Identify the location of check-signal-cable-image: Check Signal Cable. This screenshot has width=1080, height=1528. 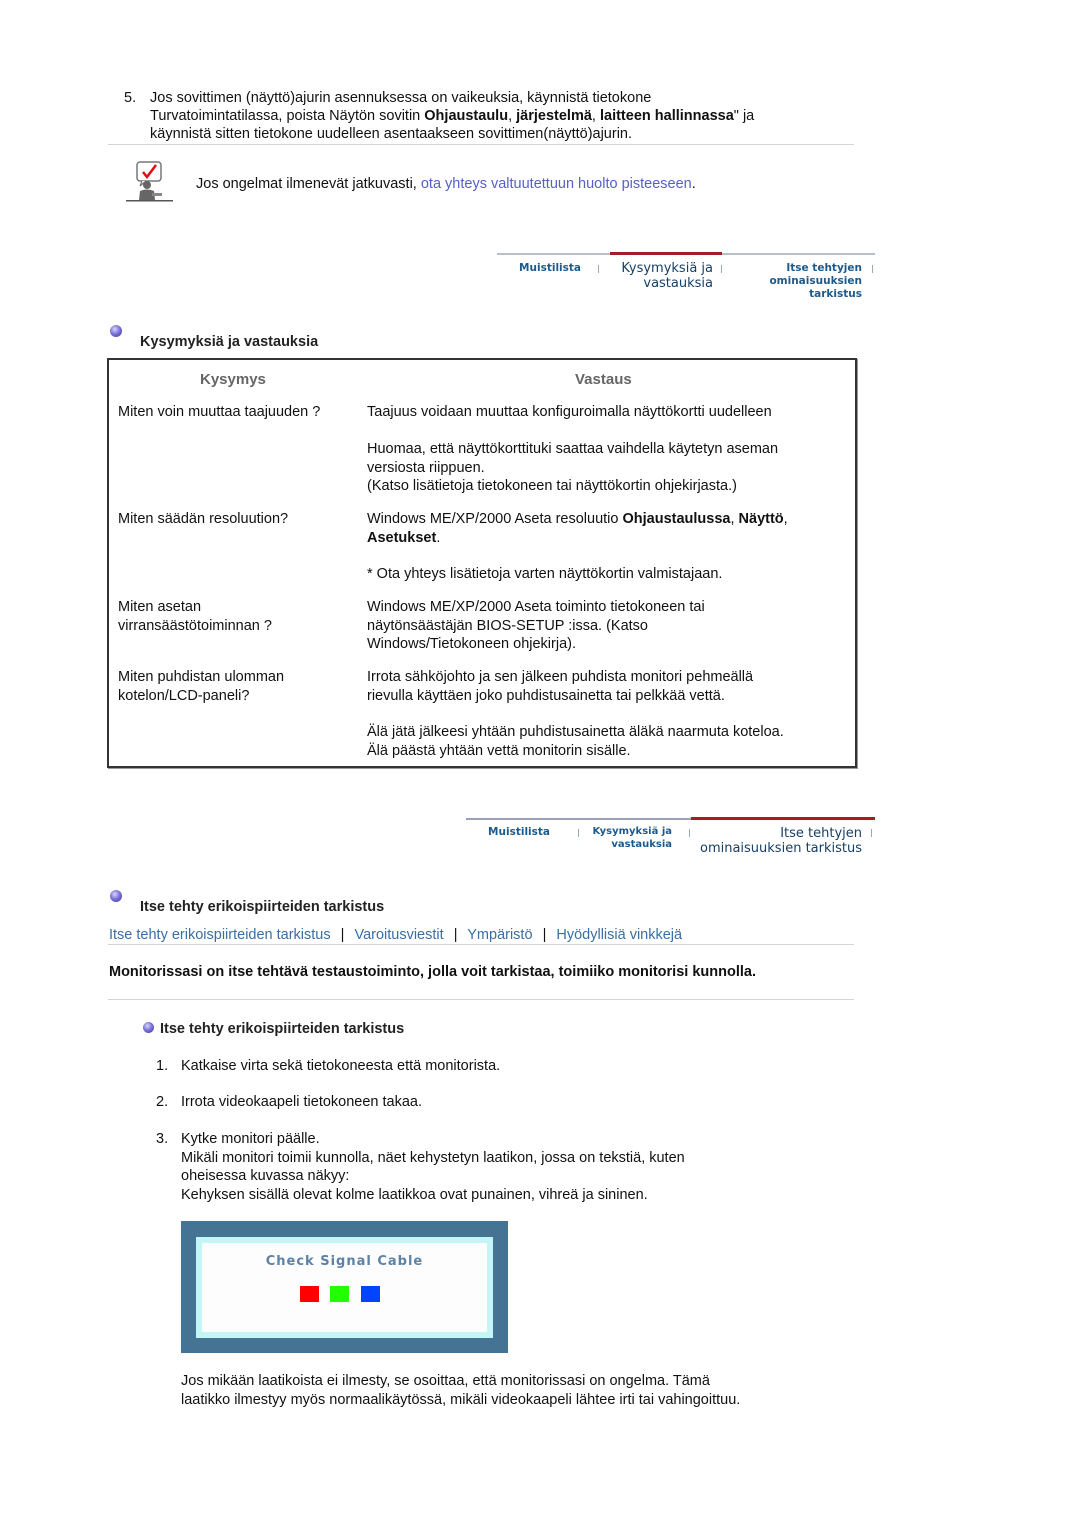
(344, 1287).